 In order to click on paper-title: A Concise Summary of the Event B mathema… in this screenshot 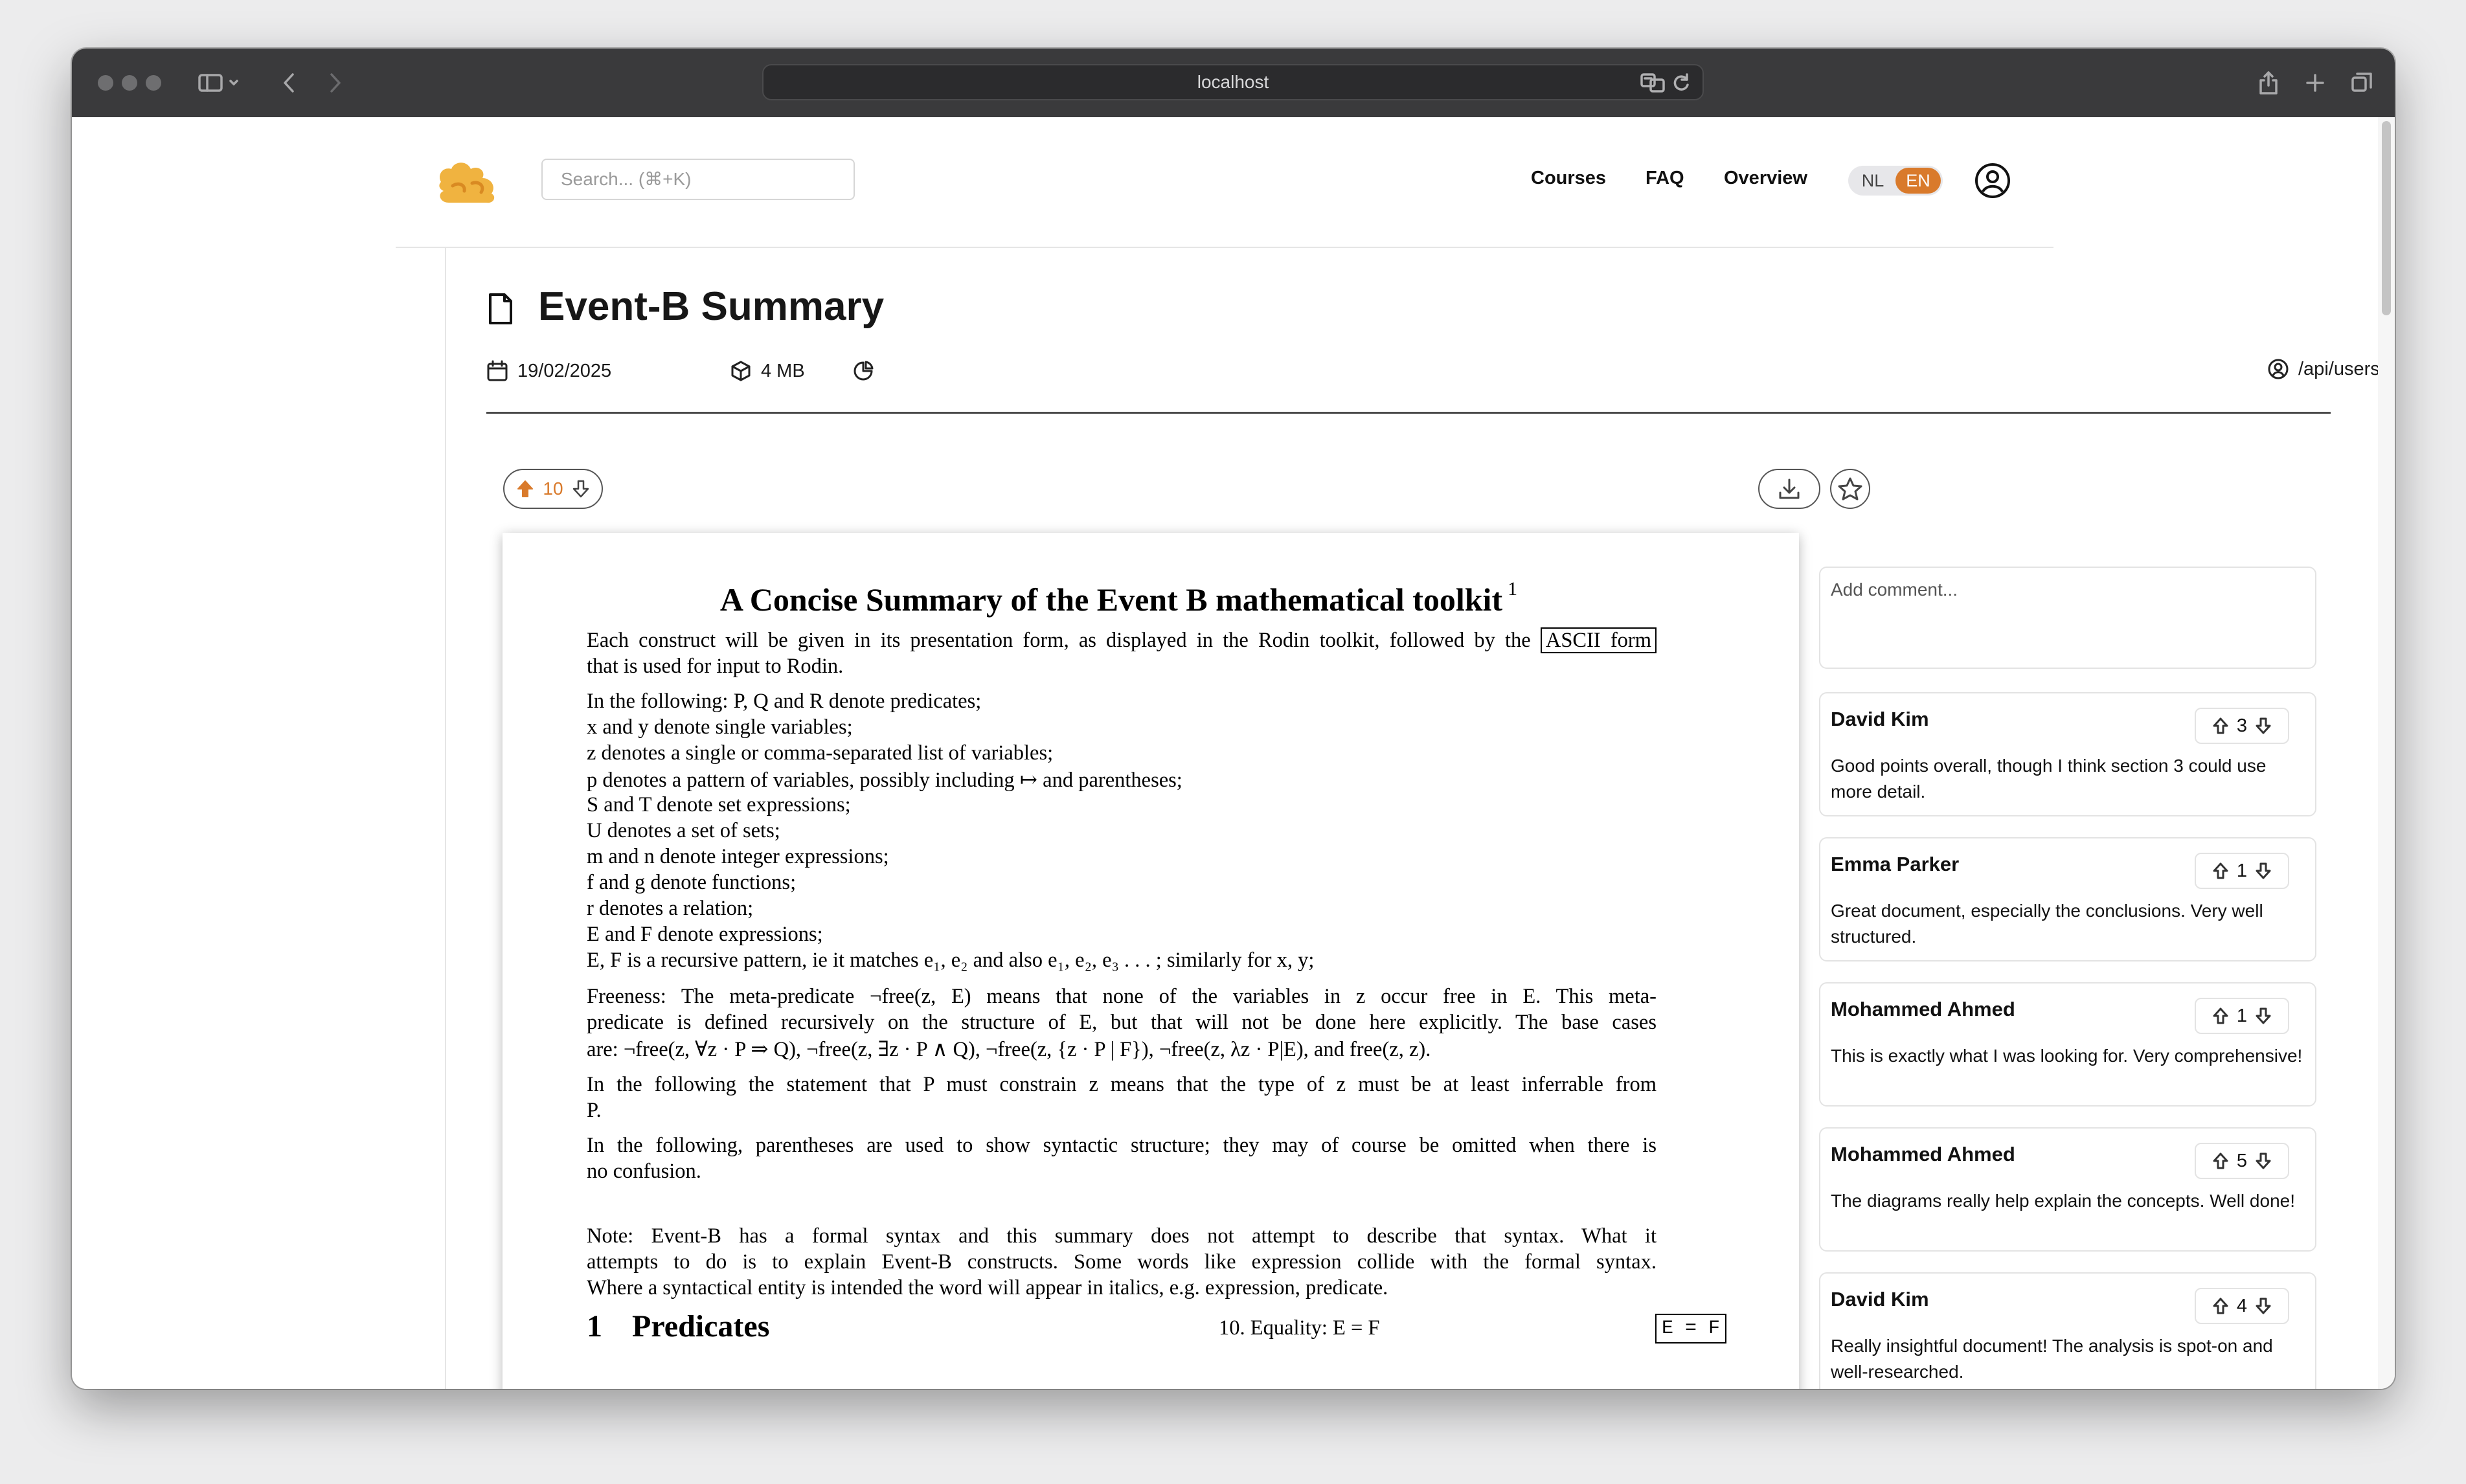, I will do `click(1119, 598)`.